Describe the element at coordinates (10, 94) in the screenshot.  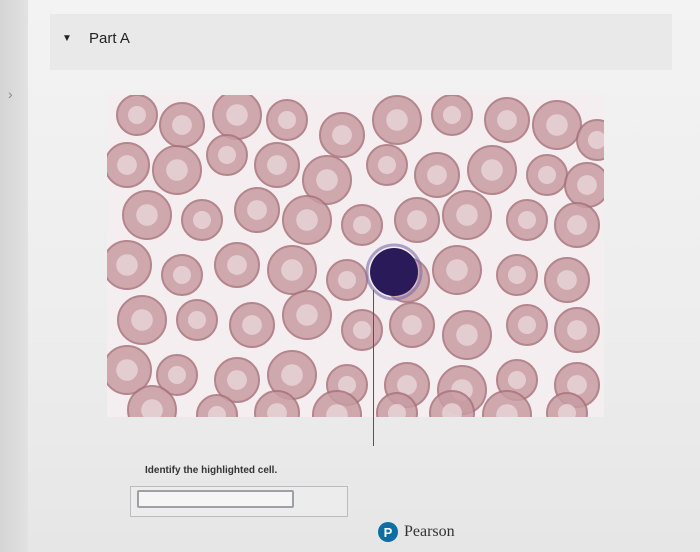
I see `chevron-left-icon: ›` at that location.